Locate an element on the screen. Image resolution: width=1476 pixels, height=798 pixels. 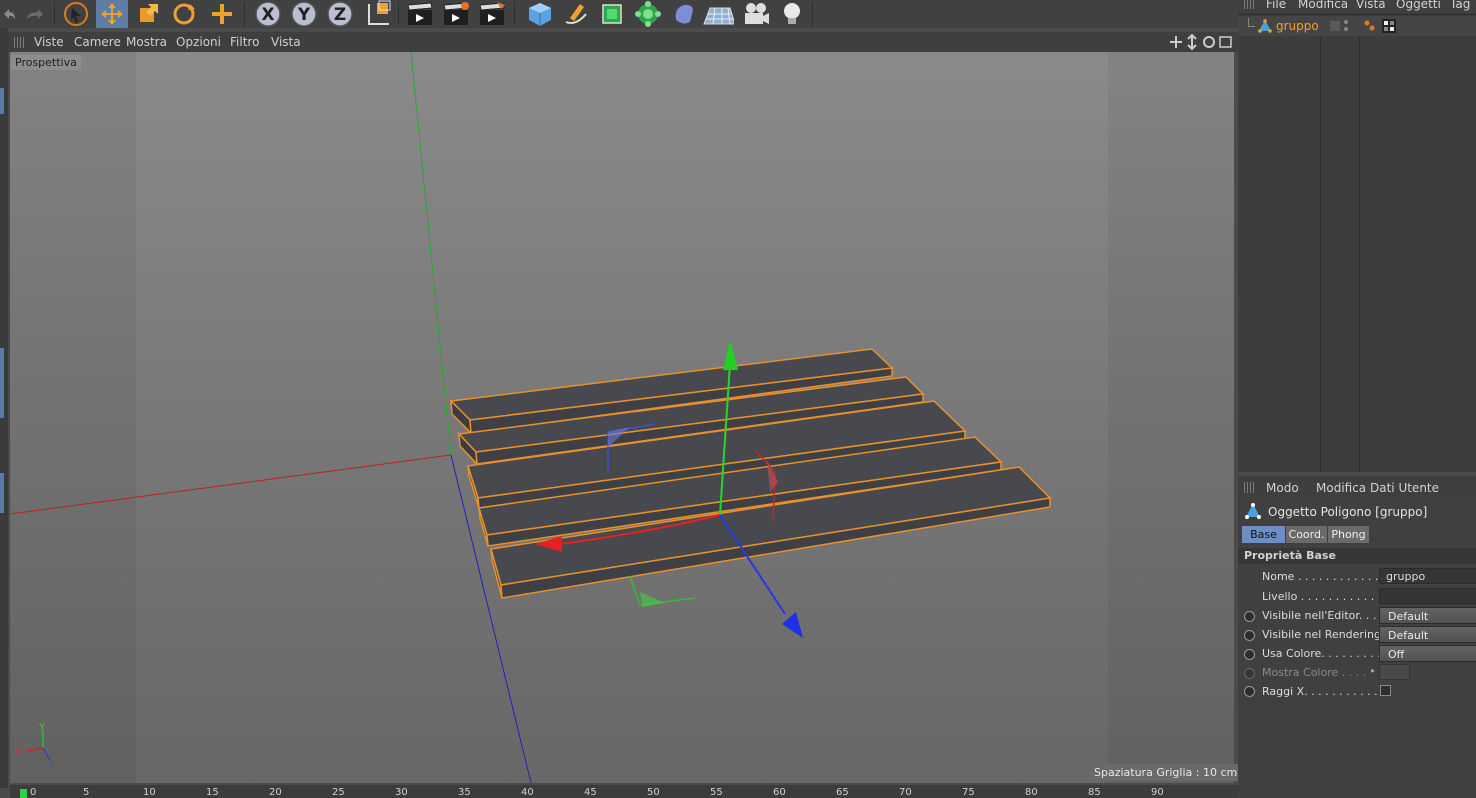
timeline-tick: 45 is located at coordinates (590, 792).